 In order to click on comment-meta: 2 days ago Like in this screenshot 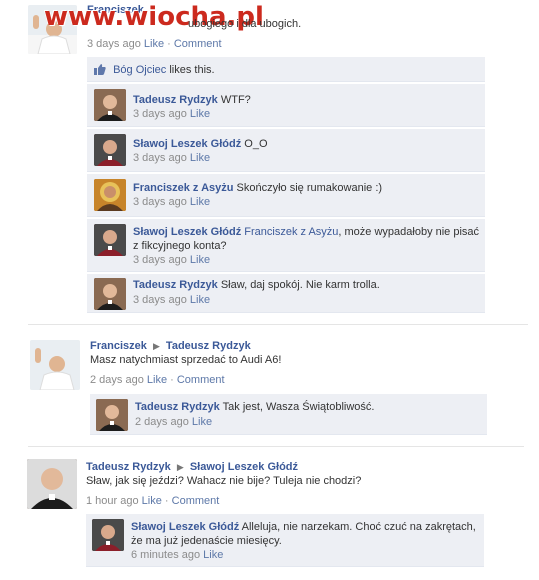, I will do `click(173, 422)`.